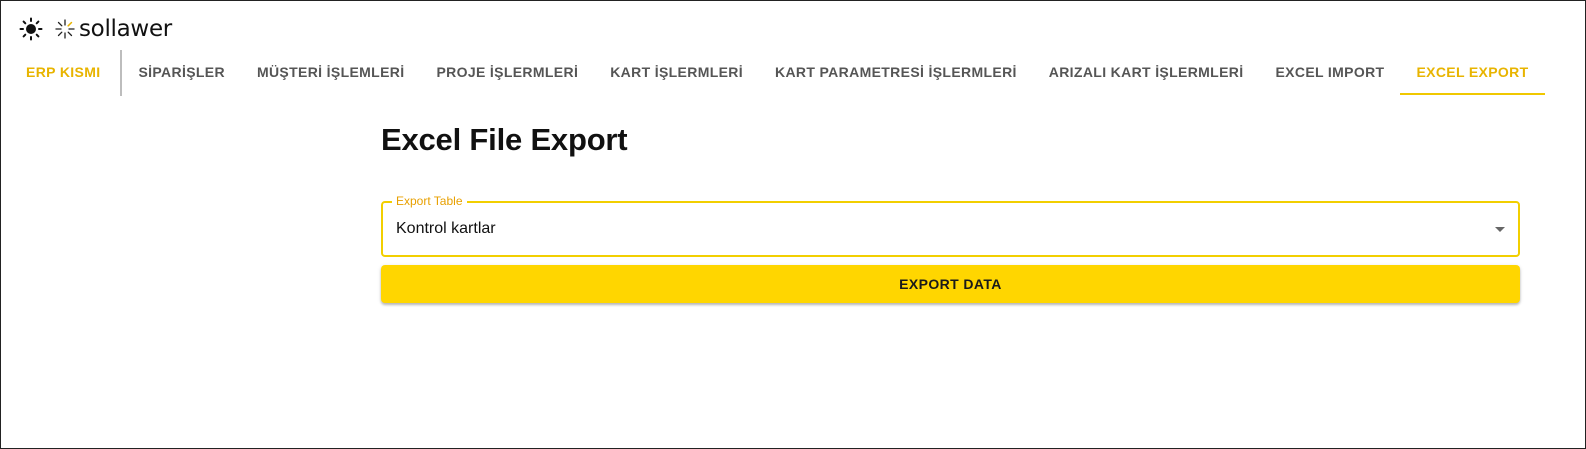  What do you see at coordinates (331, 72) in the screenshot?
I see `tab-musteri-islemleri: MÜŞTERİ İŞLEMLERİ` at bounding box center [331, 72].